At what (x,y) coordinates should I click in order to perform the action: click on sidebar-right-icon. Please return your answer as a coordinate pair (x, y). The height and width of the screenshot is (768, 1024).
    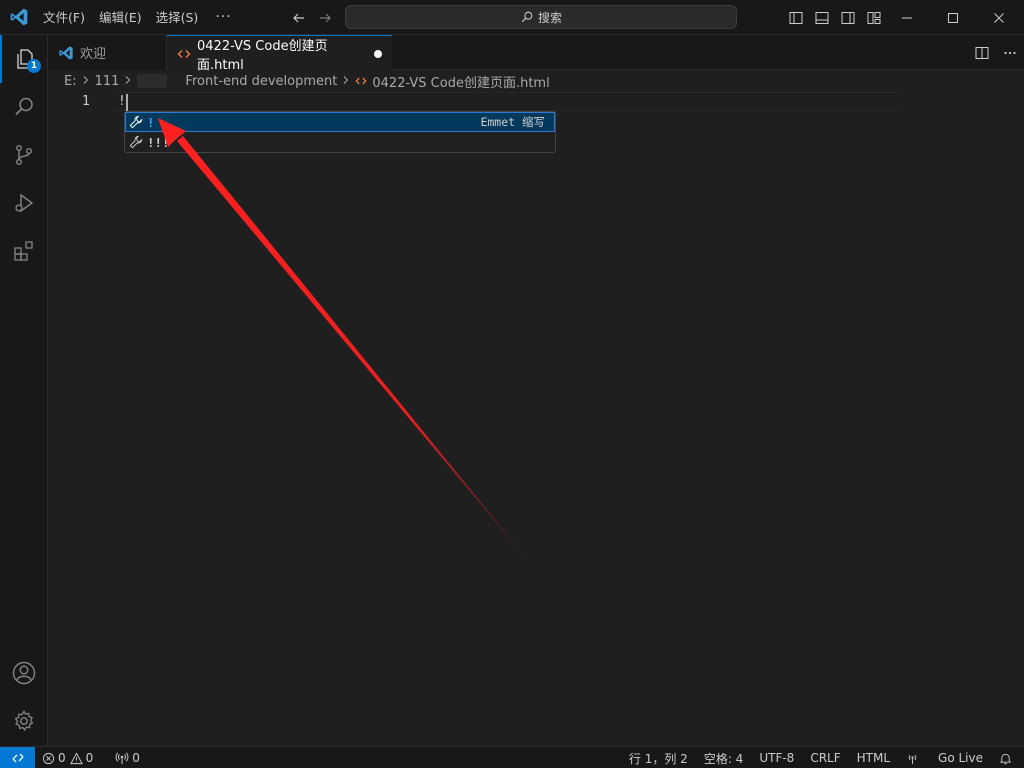
    Looking at the image, I should click on (848, 17).